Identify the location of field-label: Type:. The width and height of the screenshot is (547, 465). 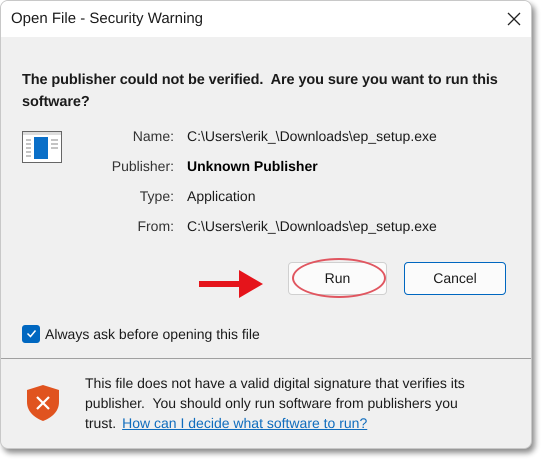
(156, 196).